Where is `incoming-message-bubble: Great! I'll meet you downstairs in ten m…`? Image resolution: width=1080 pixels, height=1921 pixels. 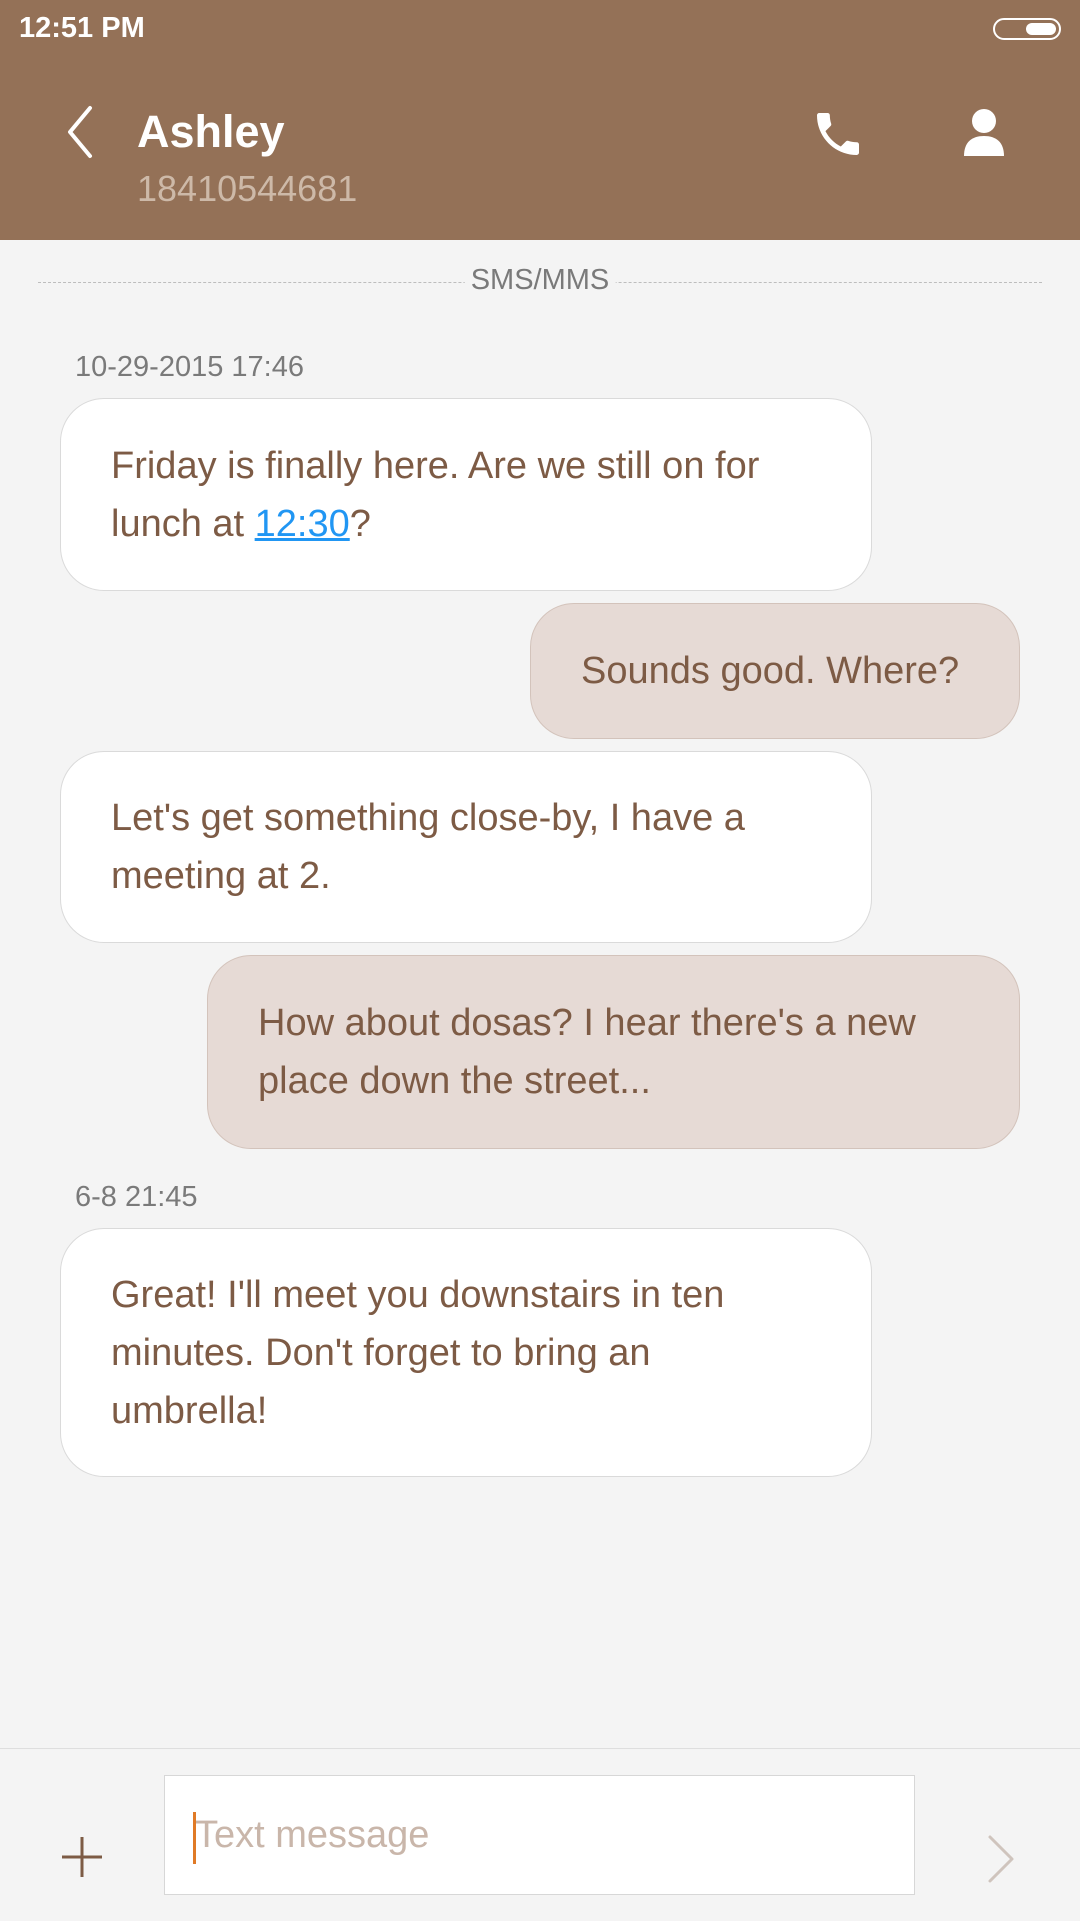
incoming-message-bubble: Great! I'll meet you downstairs in ten m… is located at coordinates (466, 1352).